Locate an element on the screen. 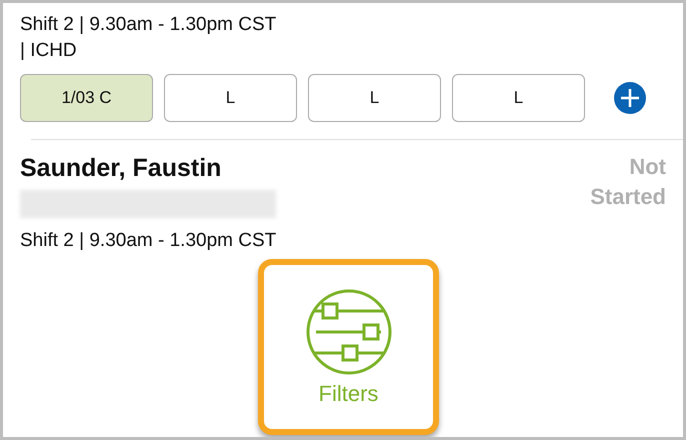 Image resolution: width=686 pixels, height=440 pixels. slot-button: 1/03 C is located at coordinates (86, 98).